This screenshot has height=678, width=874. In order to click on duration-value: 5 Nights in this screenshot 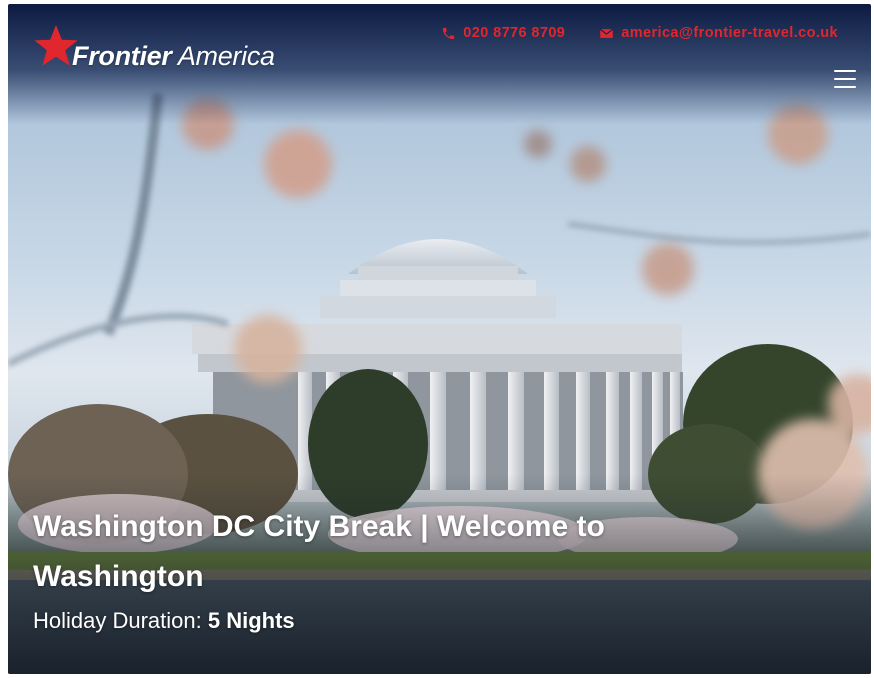, I will do `click(251, 620)`.